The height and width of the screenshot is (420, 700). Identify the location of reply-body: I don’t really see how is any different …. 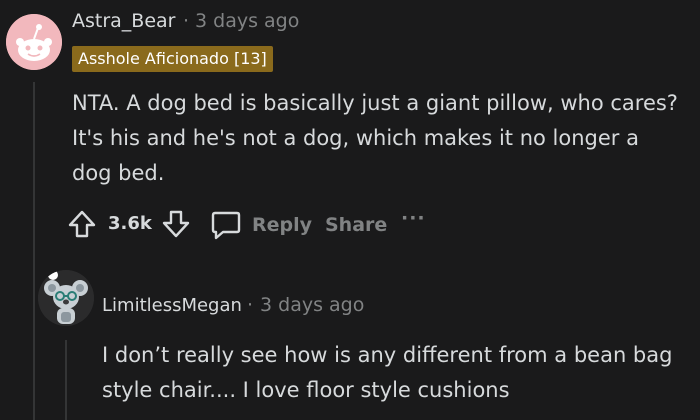
(387, 372).